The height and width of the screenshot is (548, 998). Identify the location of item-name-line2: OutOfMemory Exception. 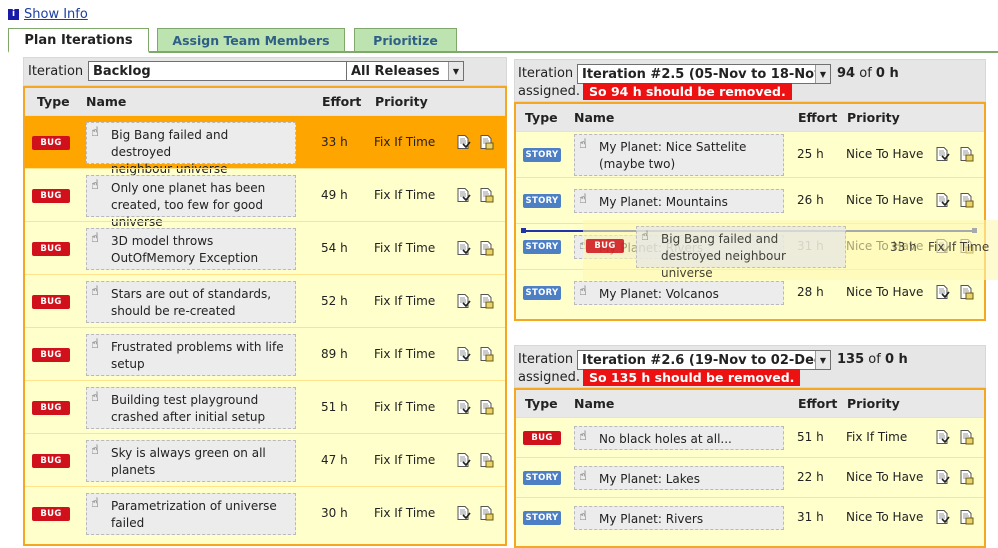
(185, 258).